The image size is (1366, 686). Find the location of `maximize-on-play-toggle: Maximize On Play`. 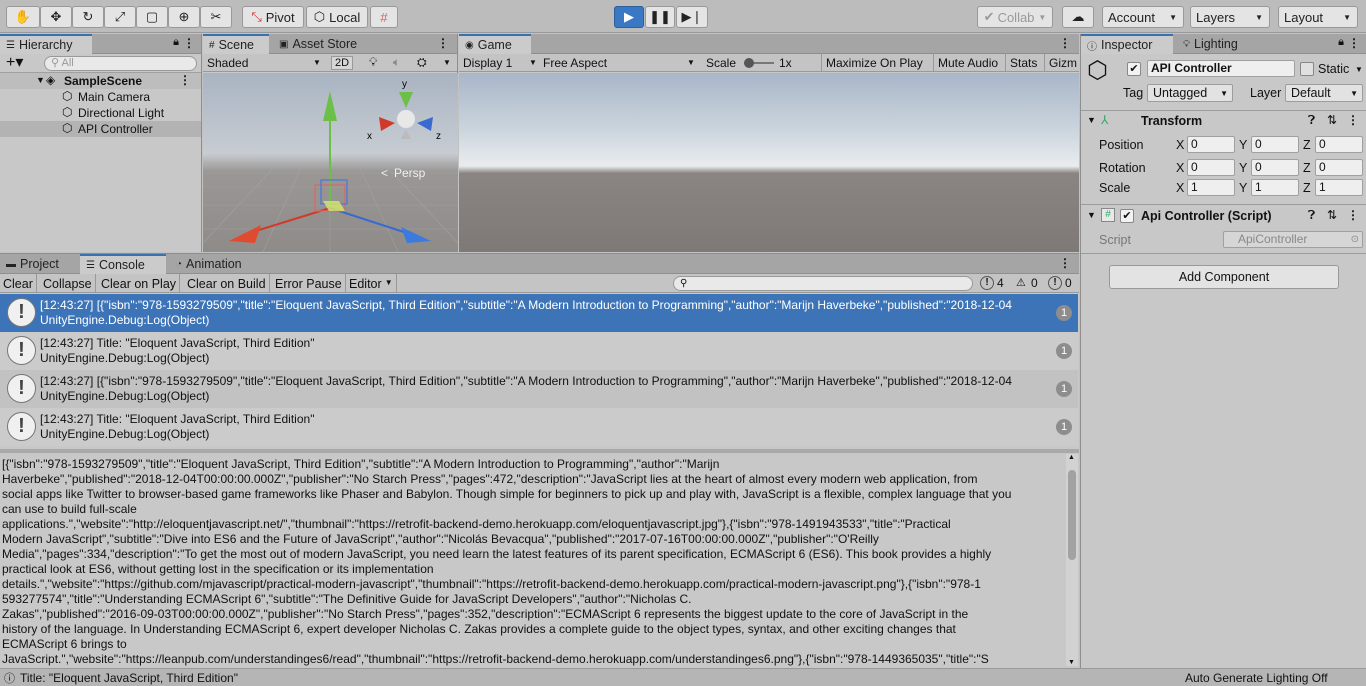

maximize-on-play-toggle: Maximize On Play is located at coordinates (874, 63).